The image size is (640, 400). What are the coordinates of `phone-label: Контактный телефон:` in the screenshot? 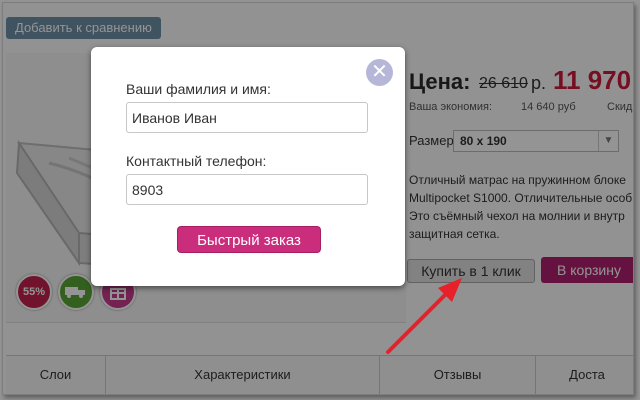 It's located at (196, 161).